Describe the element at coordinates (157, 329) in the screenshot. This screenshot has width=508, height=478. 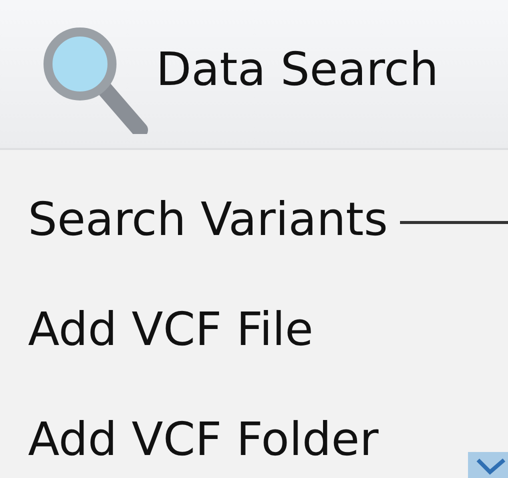
I see `menu-item: Add VCF File` at that location.